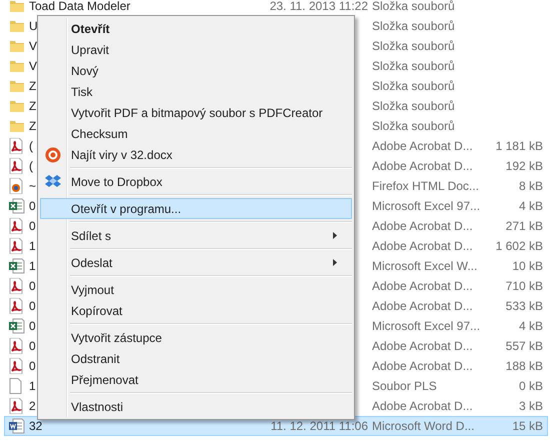  I want to click on file-size: 1 181 kB, so click(519, 146).